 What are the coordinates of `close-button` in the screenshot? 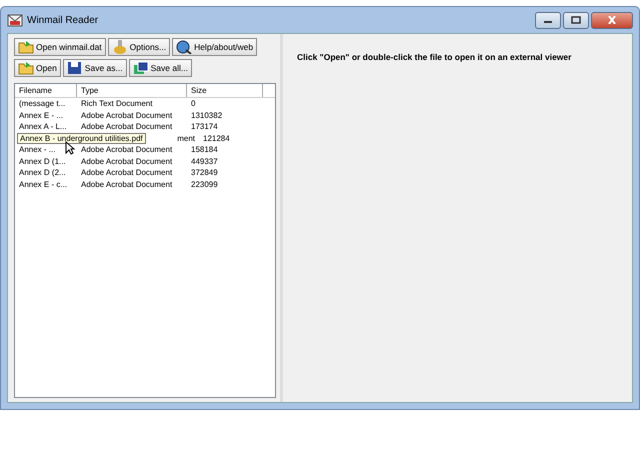 It's located at (612, 20).